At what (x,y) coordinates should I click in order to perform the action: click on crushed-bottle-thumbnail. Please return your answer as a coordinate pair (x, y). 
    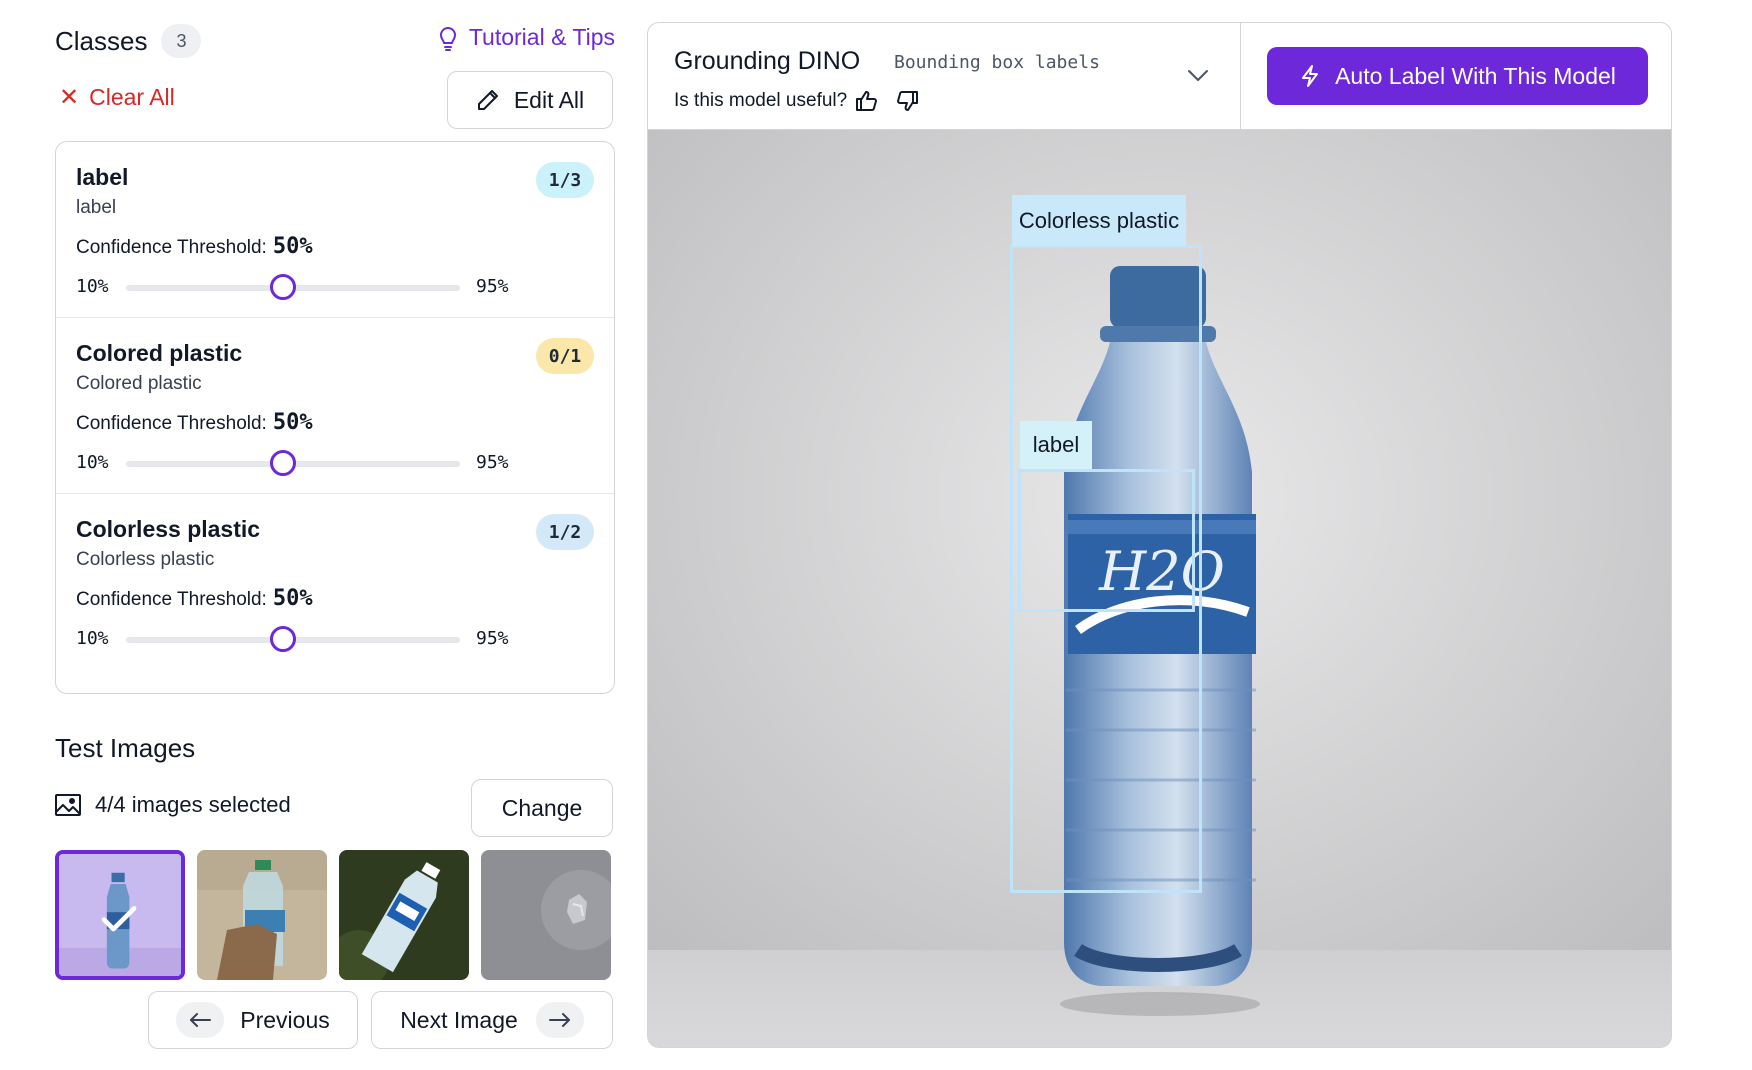
    Looking at the image, I should click on (546, 915).